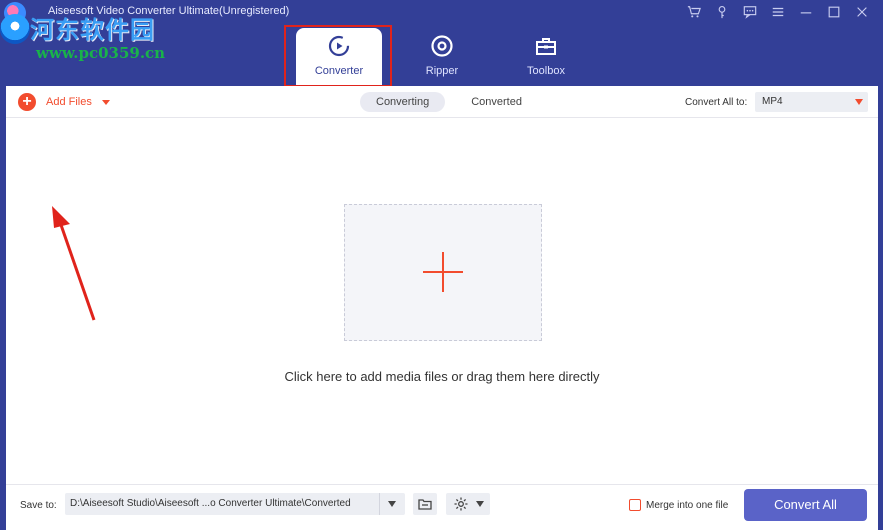  Describe the element at coordinates (635, 505) in the screenshot. I see `merge-checkbox` at that location.